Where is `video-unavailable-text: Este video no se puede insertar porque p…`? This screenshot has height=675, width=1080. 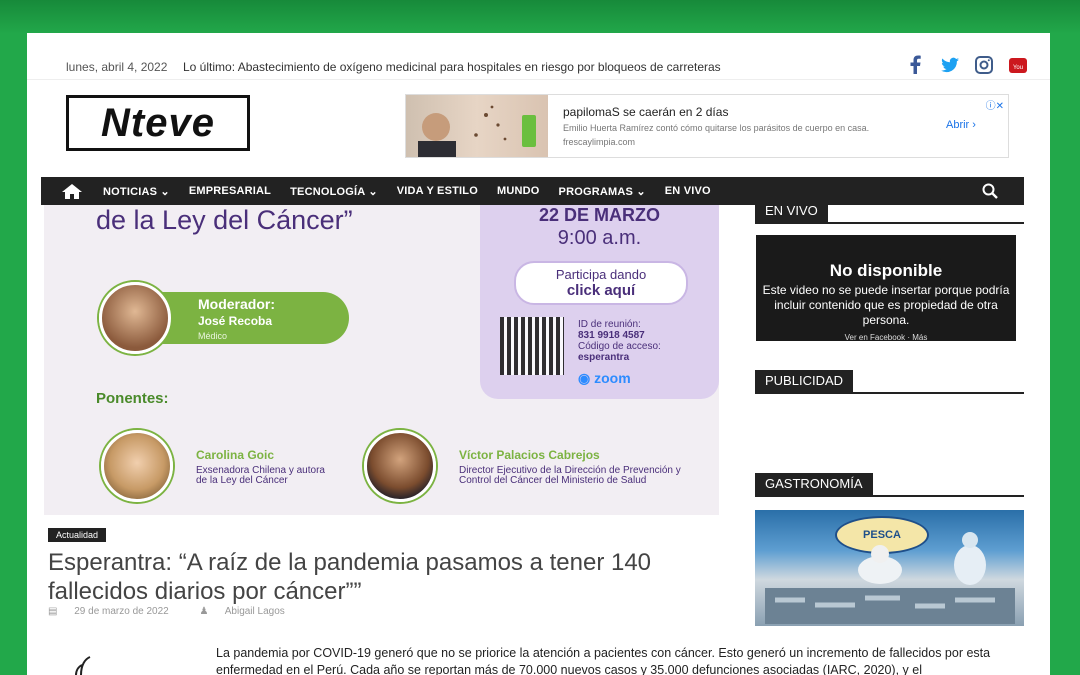
video-unavailable-text: Este video no se puede insertar porque p… is located at coordinates (886, 305).